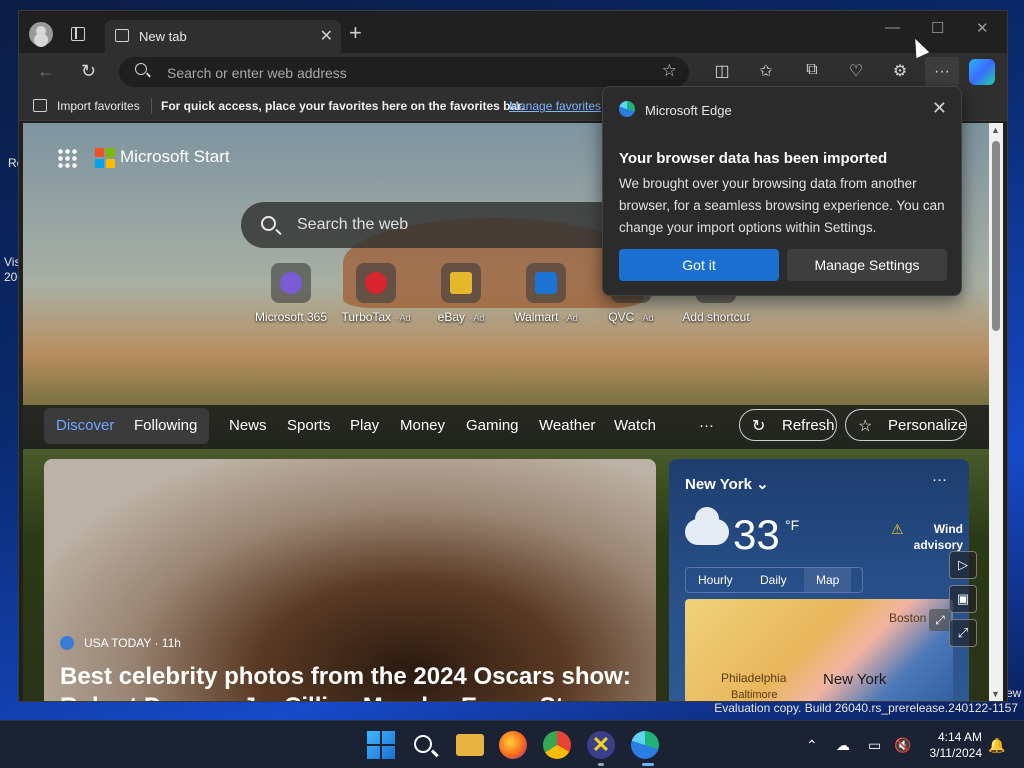 This screenshot has height=768, width=1024. Describe the element at coordinates (41, 34) in the screenshot. I see `profile-avatar-icon` at that location.